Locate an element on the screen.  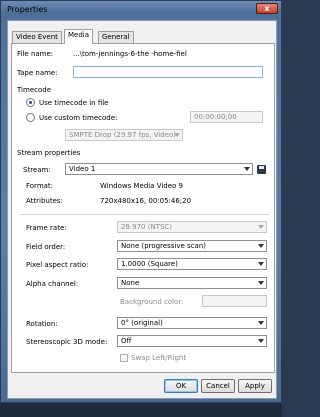
use-file-timecode-radio is located at coordinates (30, 102).